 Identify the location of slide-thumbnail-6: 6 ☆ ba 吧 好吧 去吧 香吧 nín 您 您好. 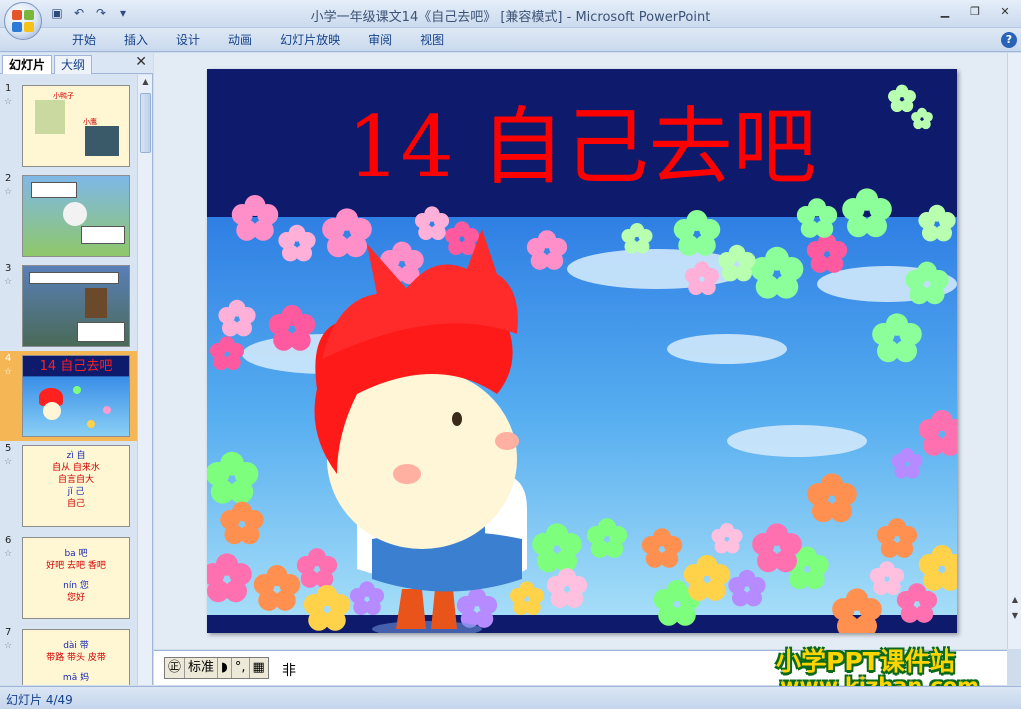
(68, 578).